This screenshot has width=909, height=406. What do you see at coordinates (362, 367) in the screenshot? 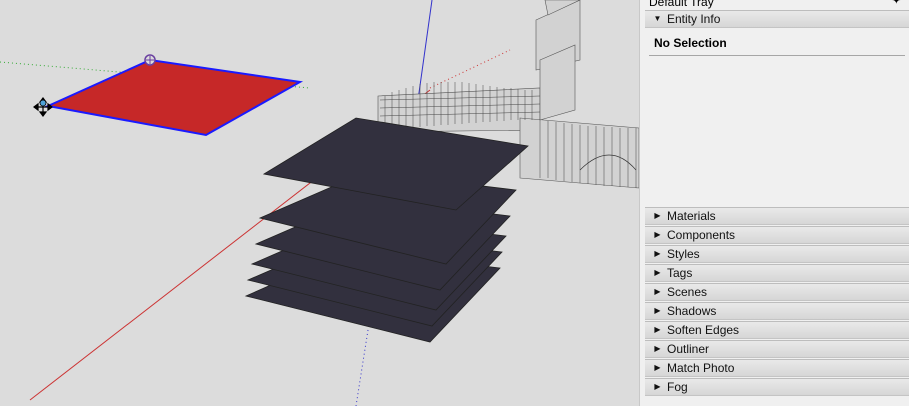
I see `blue-axis-dotted` at bounding box center [362, 367].